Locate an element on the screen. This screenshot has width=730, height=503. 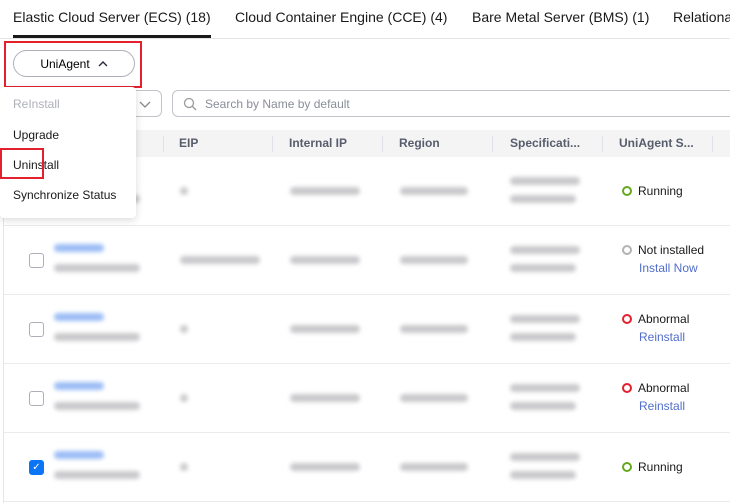
uniagent-button: UniAgent is located at coordinates (74, 63).